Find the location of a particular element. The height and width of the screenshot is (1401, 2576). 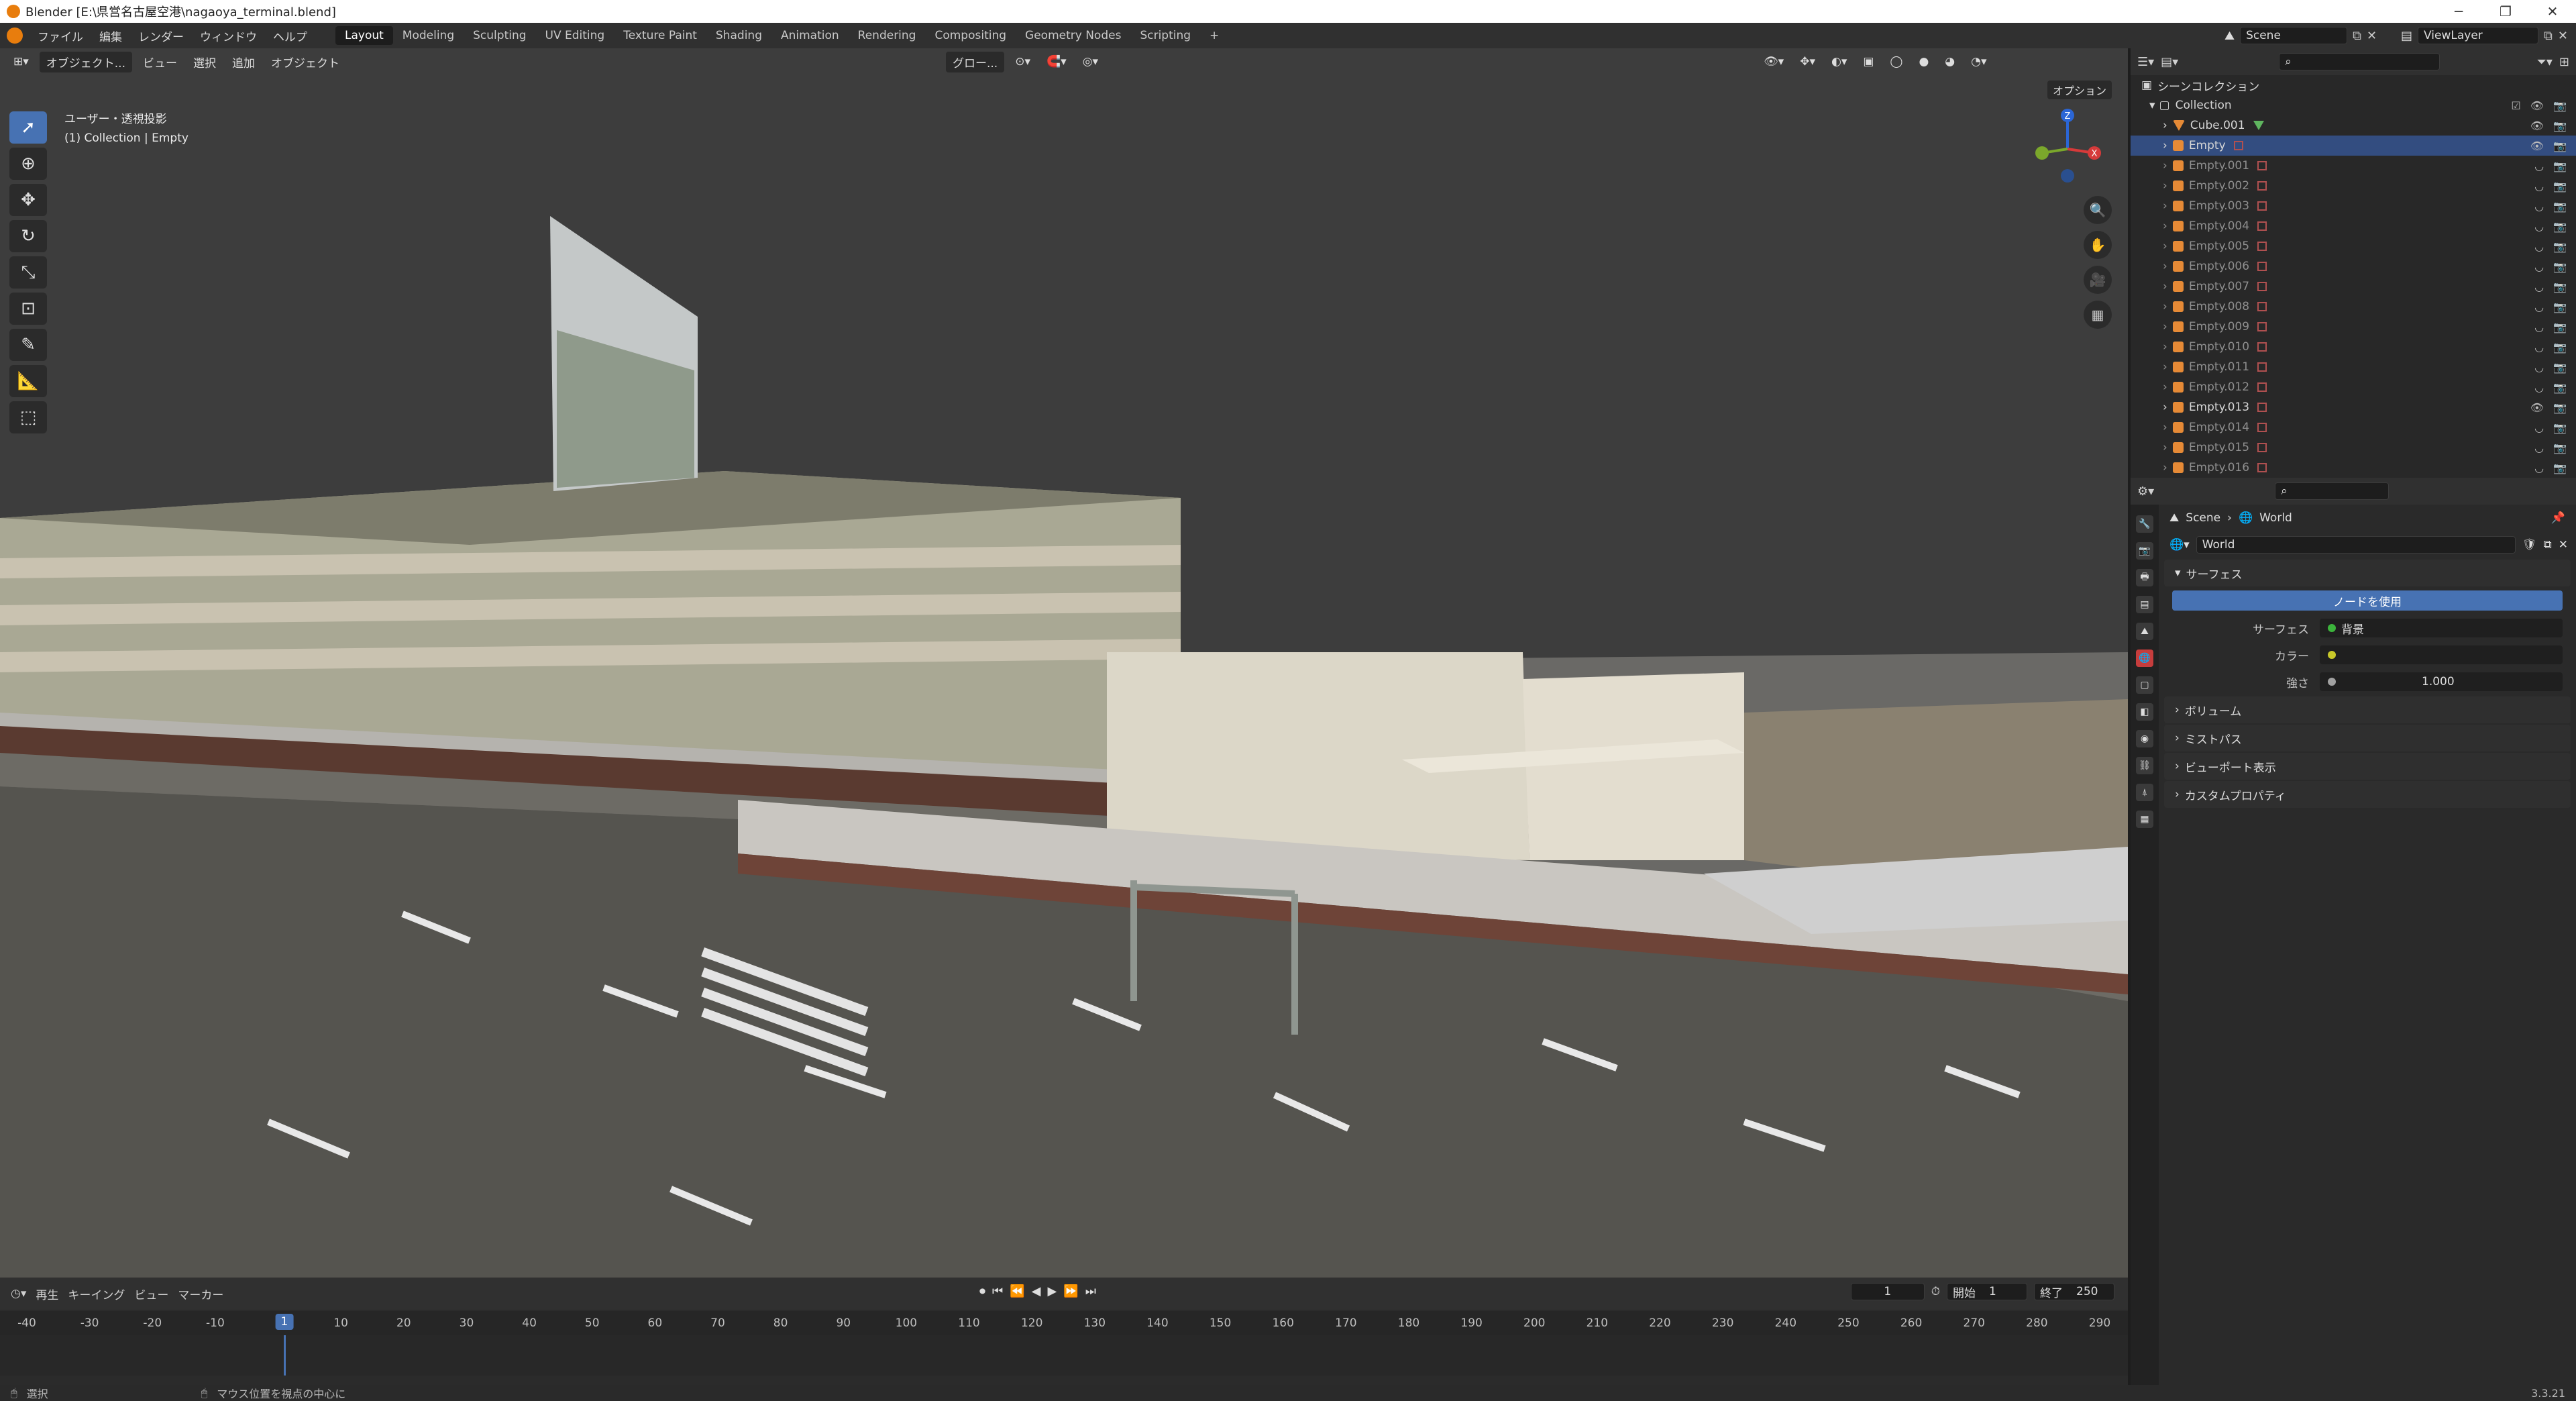

menu-edit: 編集 is located at coordinates (110, 36).